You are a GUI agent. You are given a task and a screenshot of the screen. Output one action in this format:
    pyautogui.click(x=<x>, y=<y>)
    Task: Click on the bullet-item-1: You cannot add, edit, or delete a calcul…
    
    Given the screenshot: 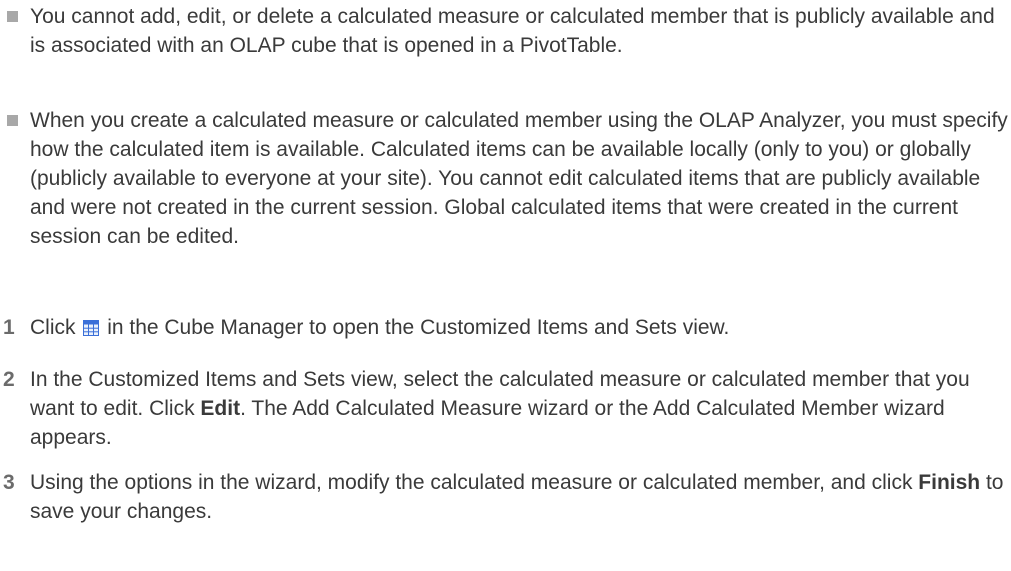 What is the action you would take?
    pyautogui.click(x=505, y=31)
    